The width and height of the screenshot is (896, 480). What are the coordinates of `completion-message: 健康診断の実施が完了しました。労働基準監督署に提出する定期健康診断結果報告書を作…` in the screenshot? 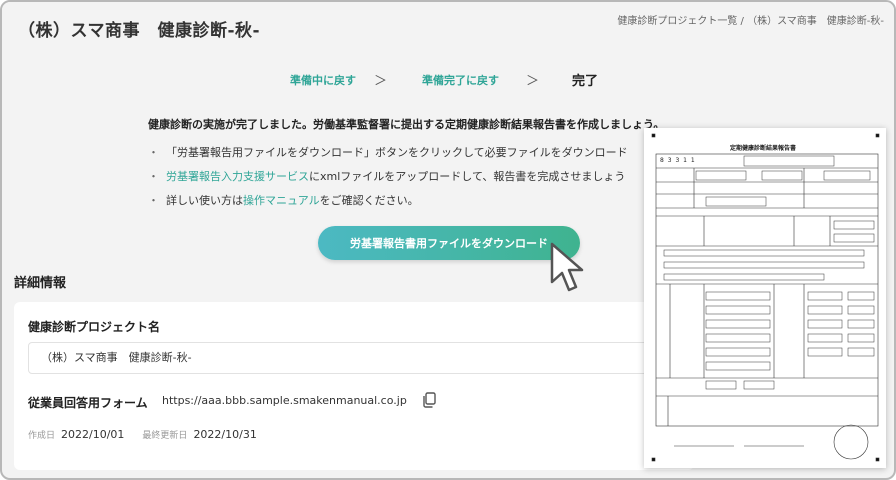 It's located at (406, 124).